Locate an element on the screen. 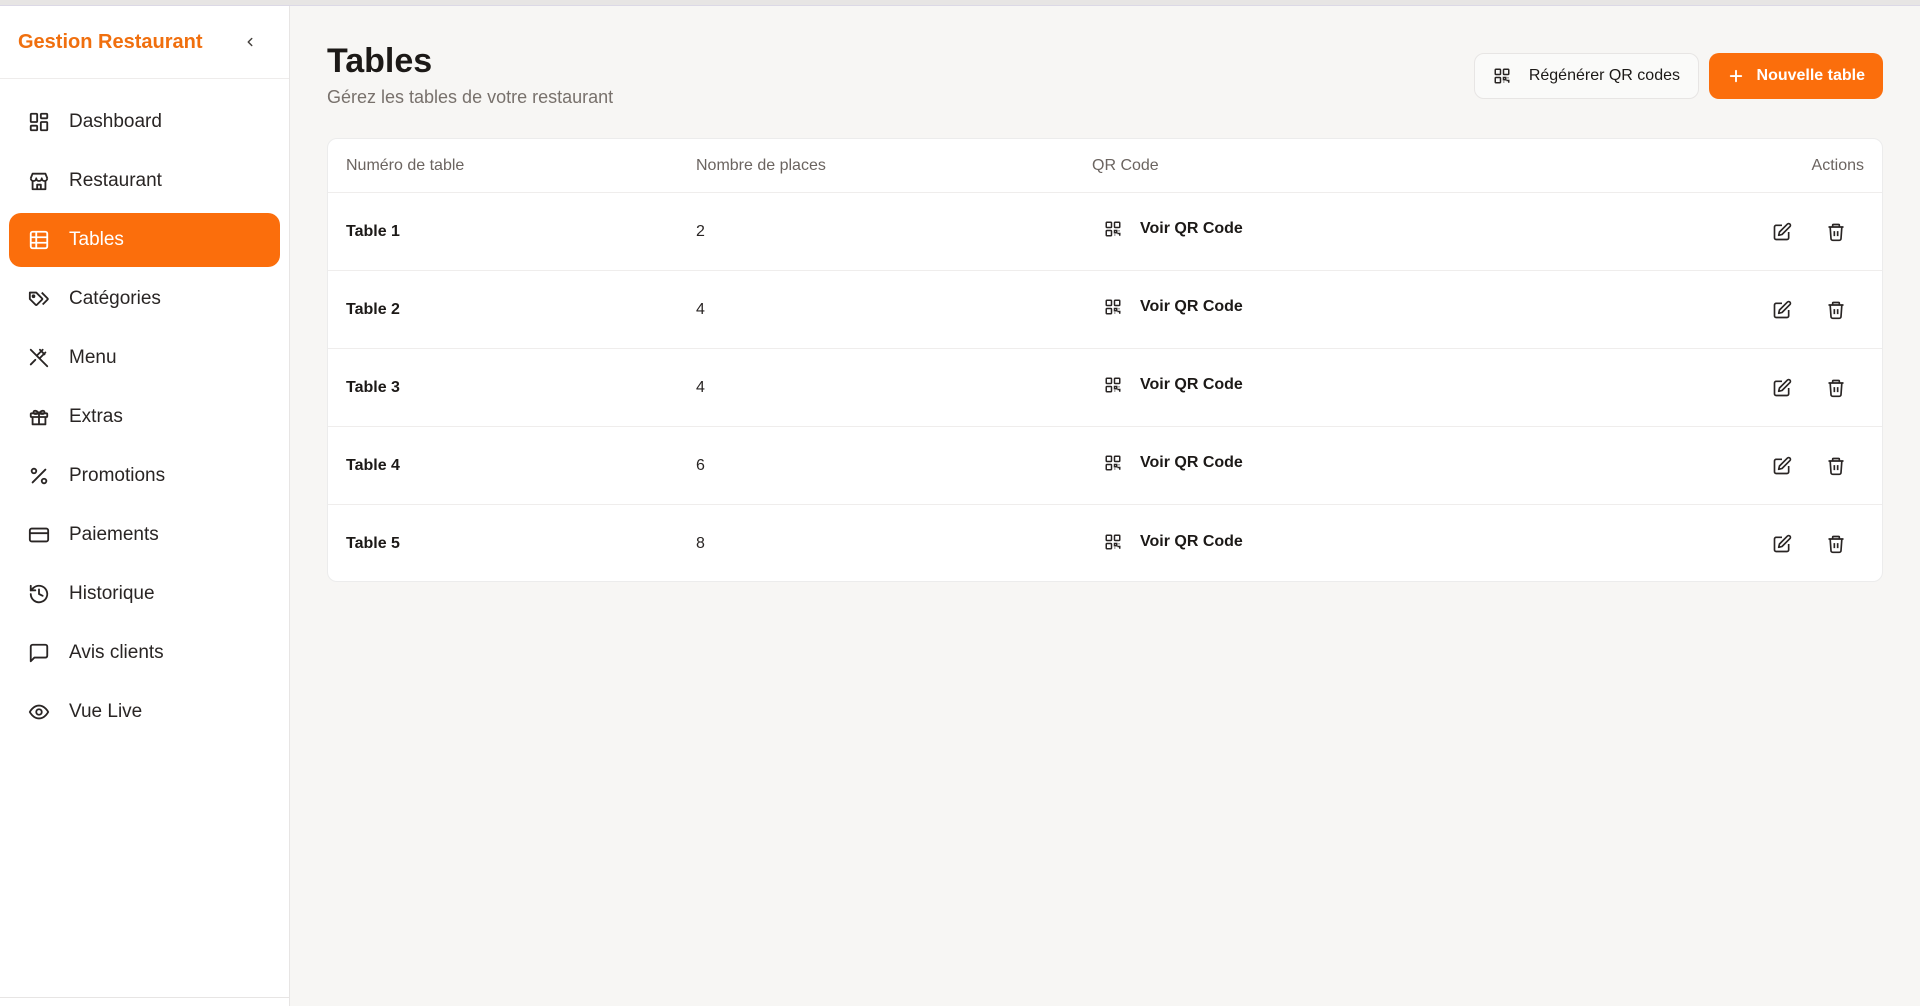 The height and width of the screenshot is (1006, 1920). table-seats: 4 is located at coordinates (700, 387).